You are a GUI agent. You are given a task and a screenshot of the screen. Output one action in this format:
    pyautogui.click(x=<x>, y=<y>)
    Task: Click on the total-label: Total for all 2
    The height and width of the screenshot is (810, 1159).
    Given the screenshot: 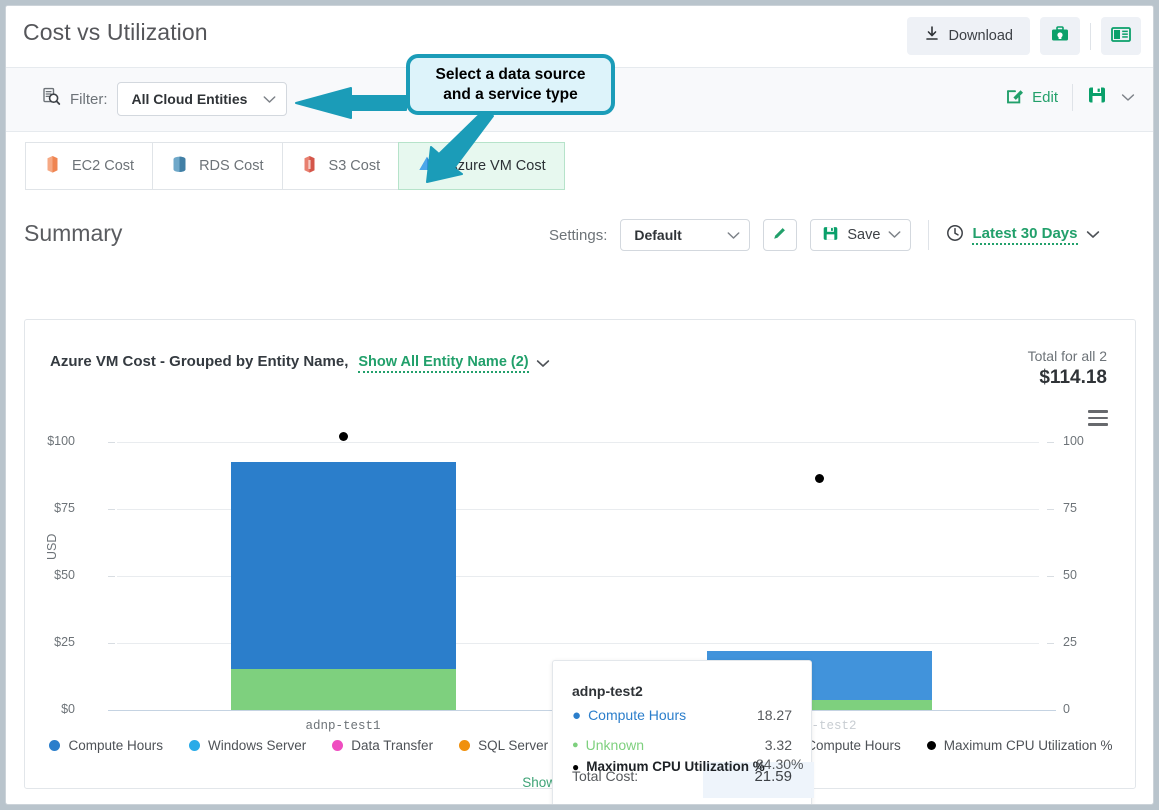 What is the action you would take?
    pyautogui.click(x=1067, y=356)
    